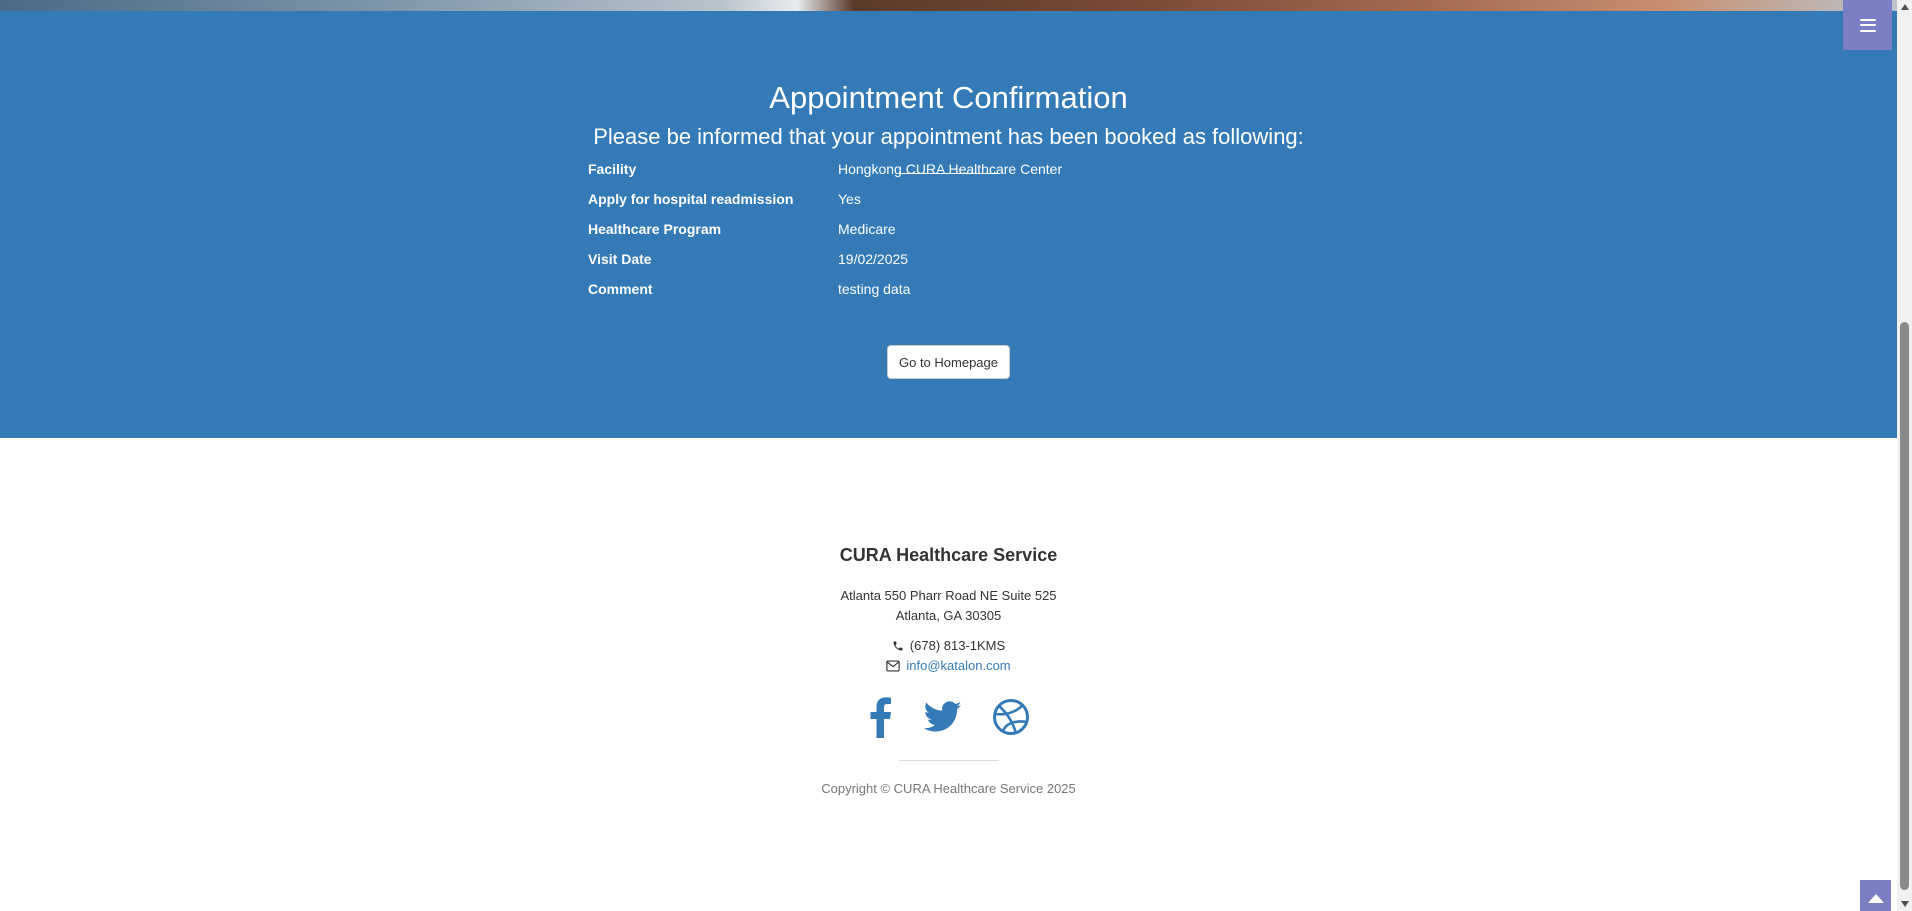 The width and height of the screenshot is (1912, 911). Describe the element at coordinates (691, 199) in the screenshot. I see `detail-label: Apply for hospital readmission` at that location.